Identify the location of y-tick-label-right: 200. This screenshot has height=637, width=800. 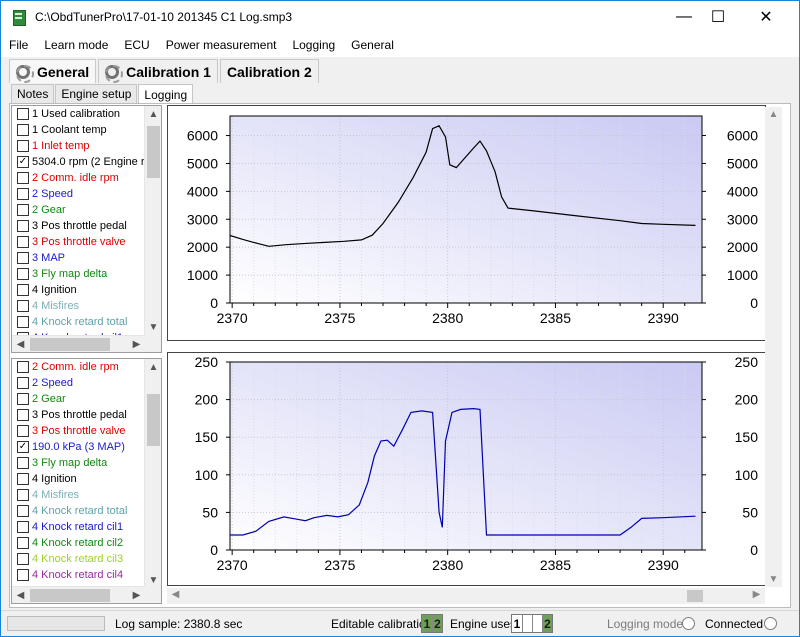
(747, 400).